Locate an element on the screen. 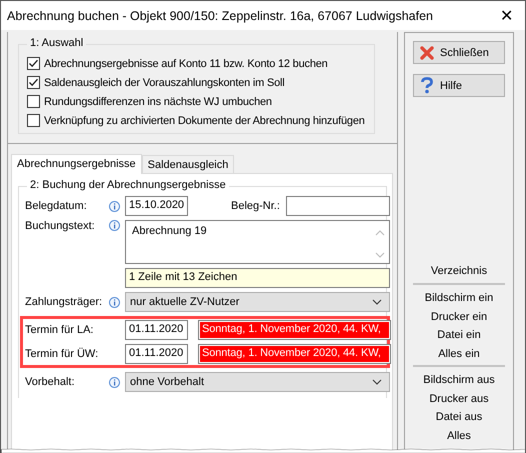  close-button: ✕ is located at coordinates (506, 16).